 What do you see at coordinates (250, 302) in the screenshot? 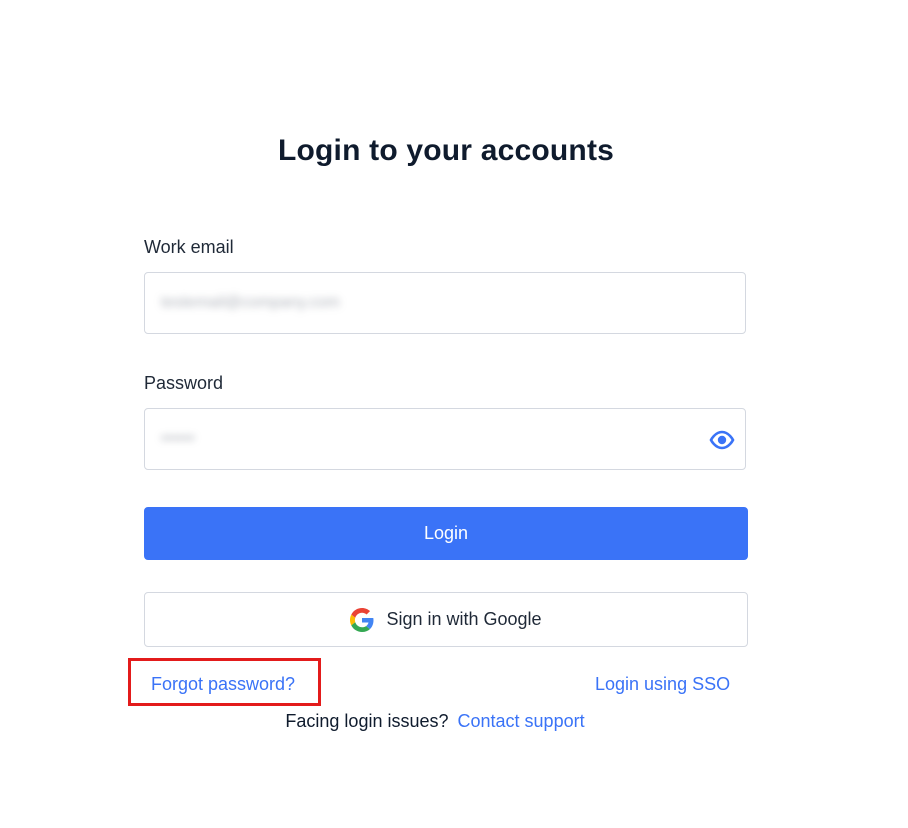
I see `email-value: testemail@company.com` at bounding box center [250, 302].